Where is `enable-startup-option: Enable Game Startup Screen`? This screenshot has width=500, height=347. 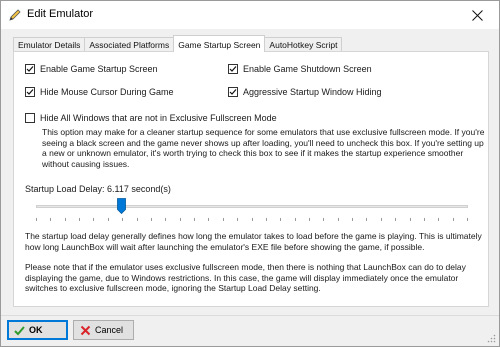 enable-startup-option: Enable Game Startup Screen is located at coordinates (91, 69).